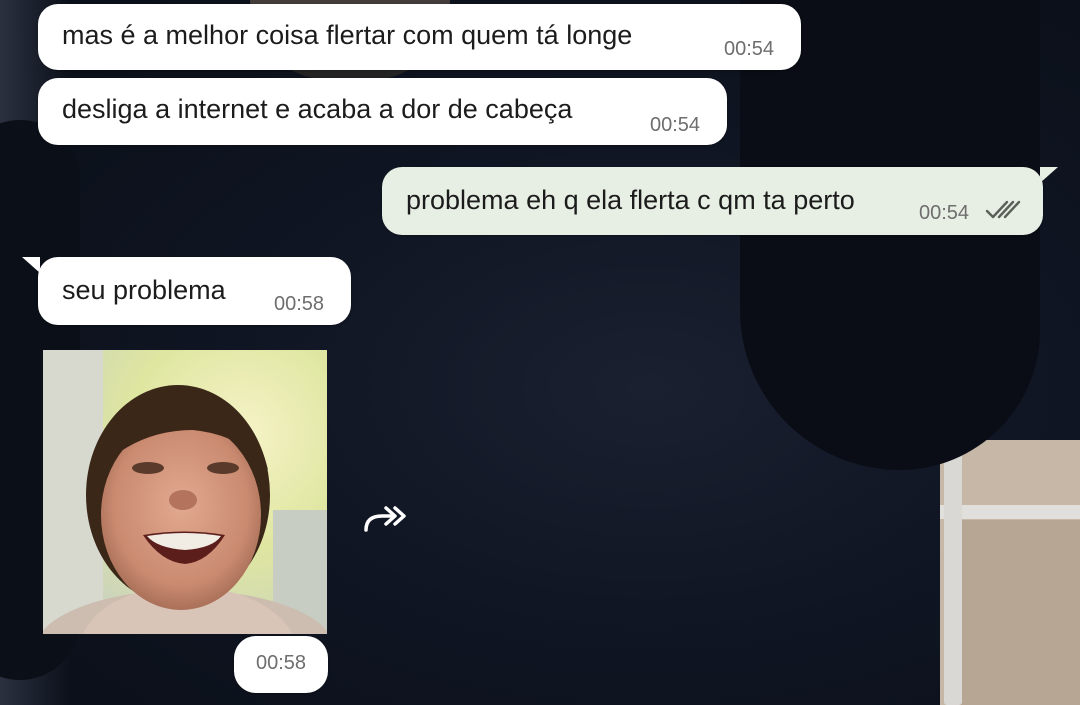  Describe the element at coordinates (1003, 209) in the screenshot. I see `read-double-check-icon` at that location.